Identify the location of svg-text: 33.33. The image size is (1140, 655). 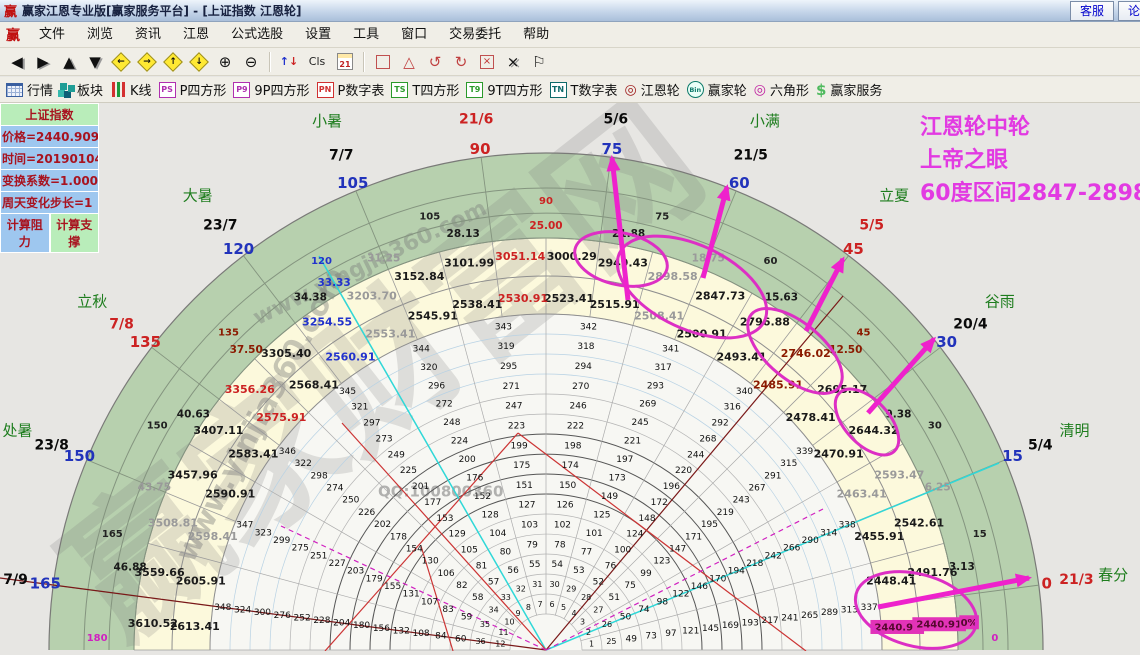
(333, 283).